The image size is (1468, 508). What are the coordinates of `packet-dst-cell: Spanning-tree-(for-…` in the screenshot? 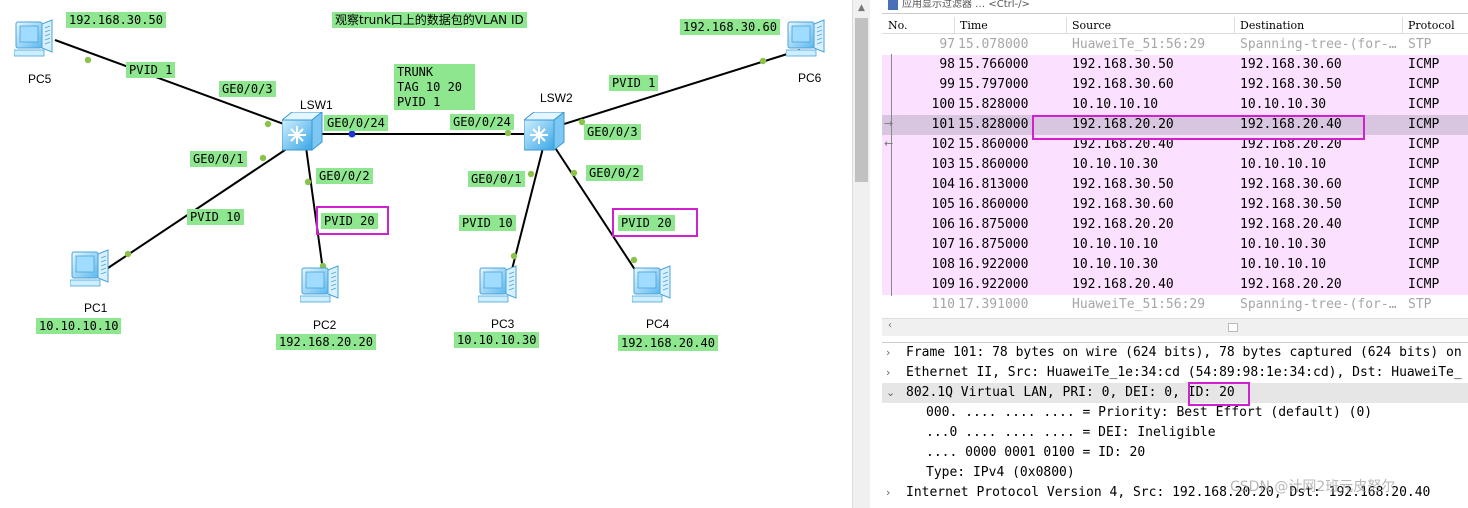 It's located at (1318, 44).